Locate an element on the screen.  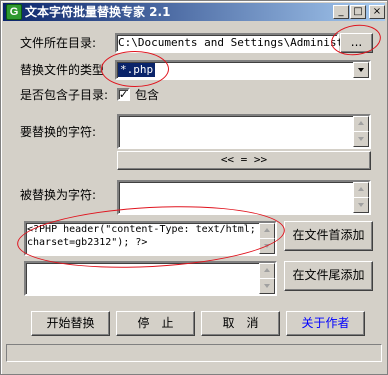
filetype-label: 替换文件的类型 is located at coordinates (62, 70).